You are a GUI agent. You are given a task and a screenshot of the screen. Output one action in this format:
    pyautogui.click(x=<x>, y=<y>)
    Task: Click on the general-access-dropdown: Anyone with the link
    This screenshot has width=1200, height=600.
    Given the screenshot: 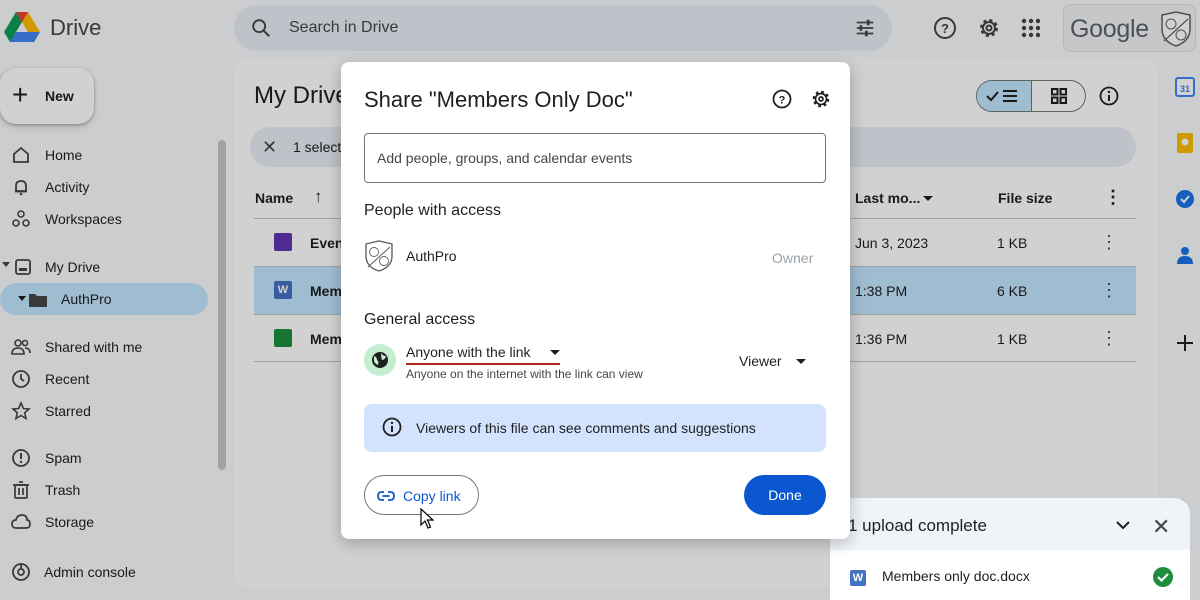 What is the action you would take?
    pyautogui.click(x=483, y=354)
    